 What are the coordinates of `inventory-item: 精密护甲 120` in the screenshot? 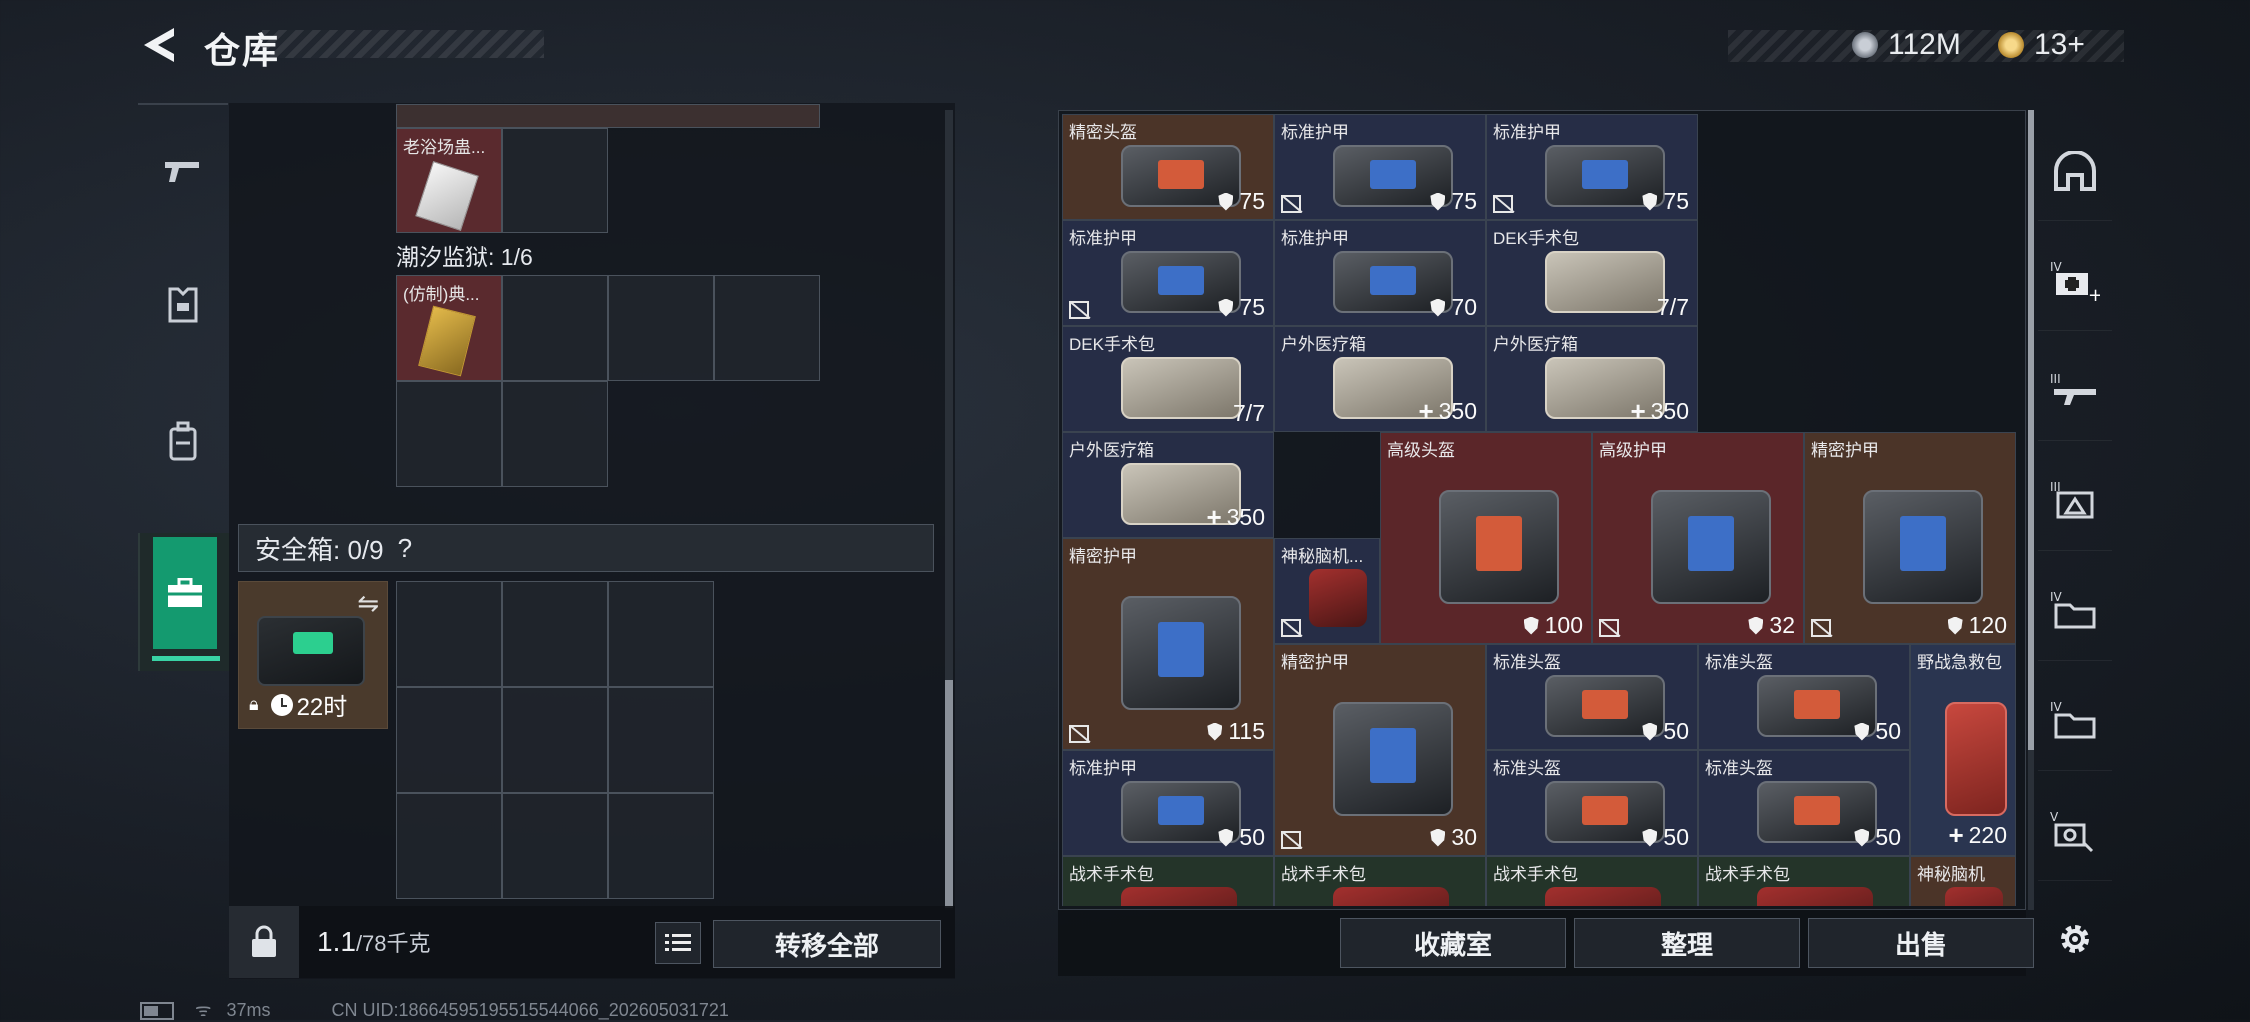 It's located at (1910, 538).